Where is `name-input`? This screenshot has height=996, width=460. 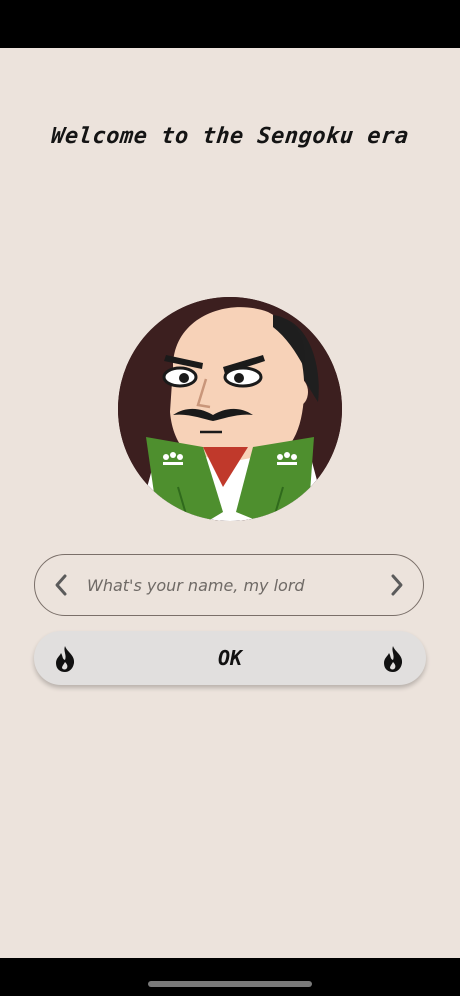
name-input is located at coordinates (232, 585).